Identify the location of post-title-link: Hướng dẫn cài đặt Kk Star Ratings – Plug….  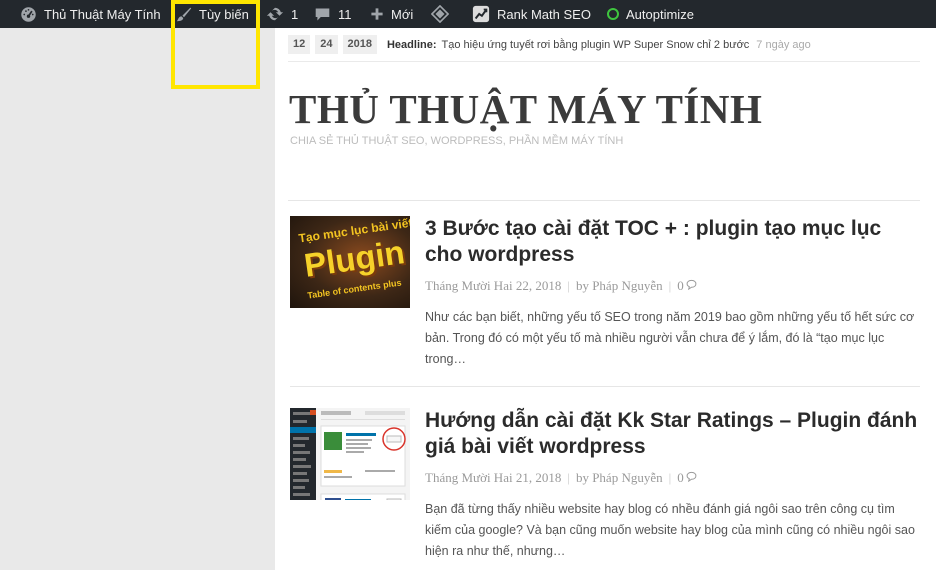
(672, 434).